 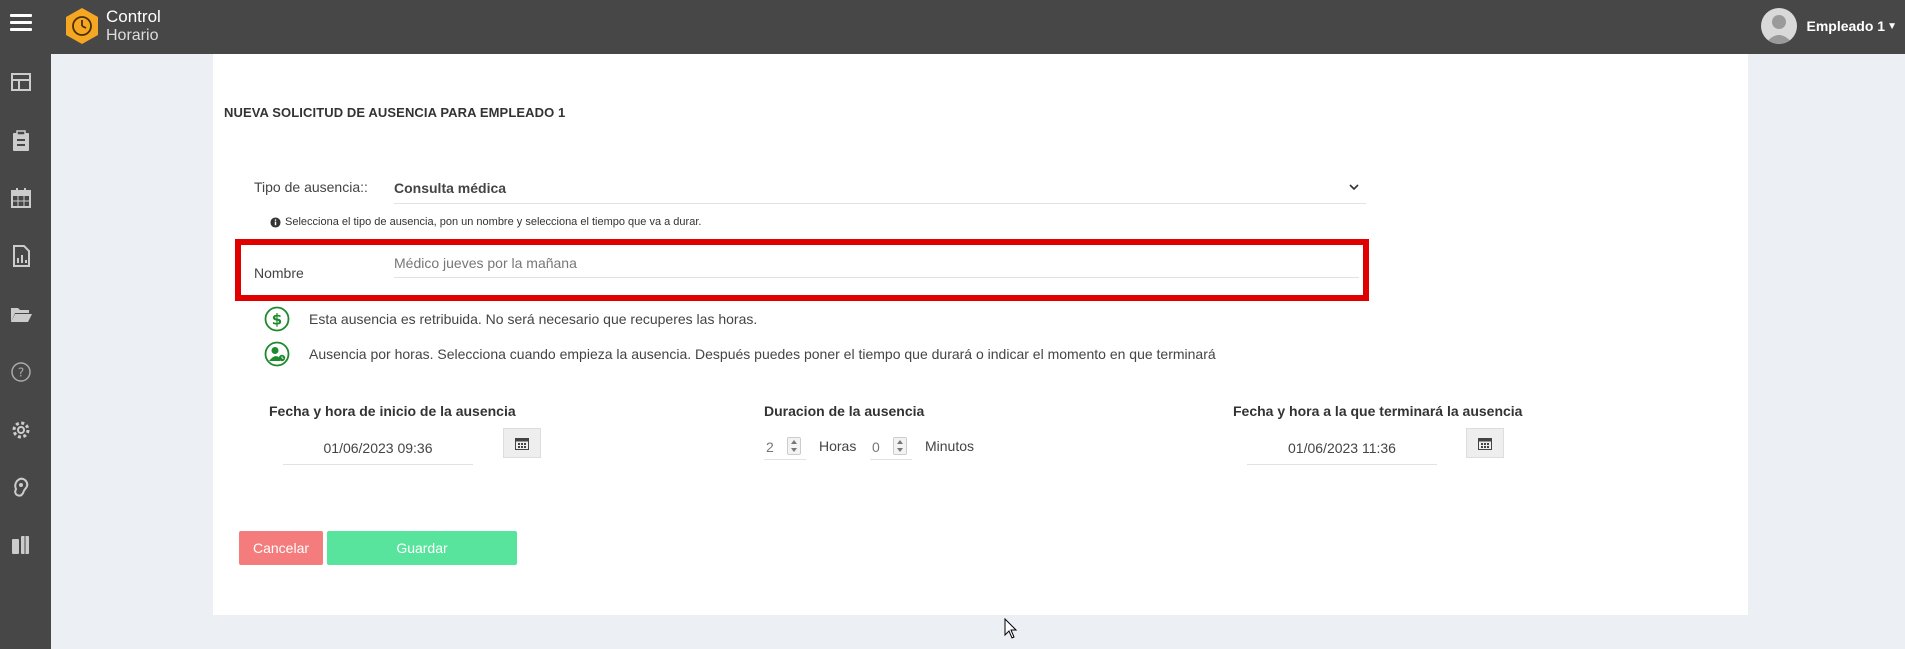 I want to click on chevron-down-icon: ▼, so click(x=1892, y=26).